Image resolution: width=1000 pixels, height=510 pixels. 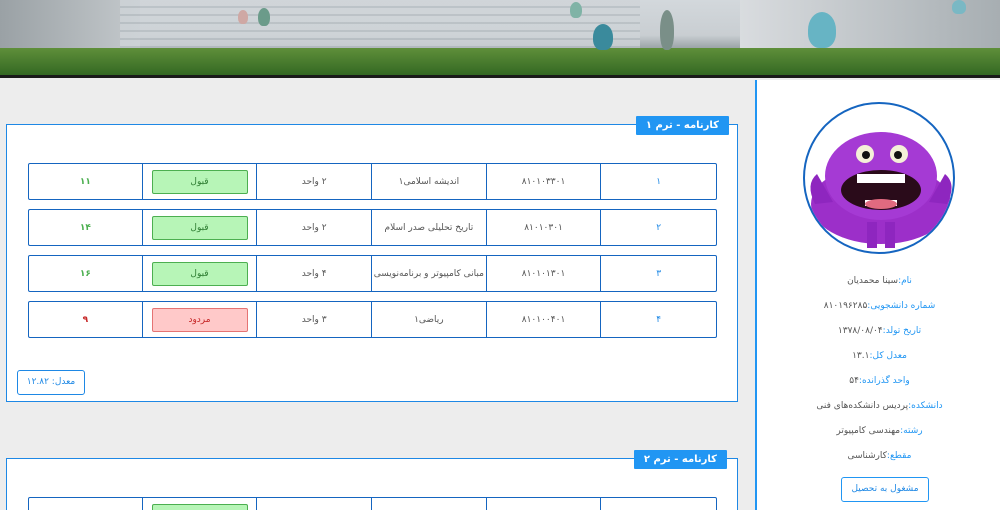 I want to click on course-name-cell: اندیشه اسلامی۱, so click(x=429, y=181).